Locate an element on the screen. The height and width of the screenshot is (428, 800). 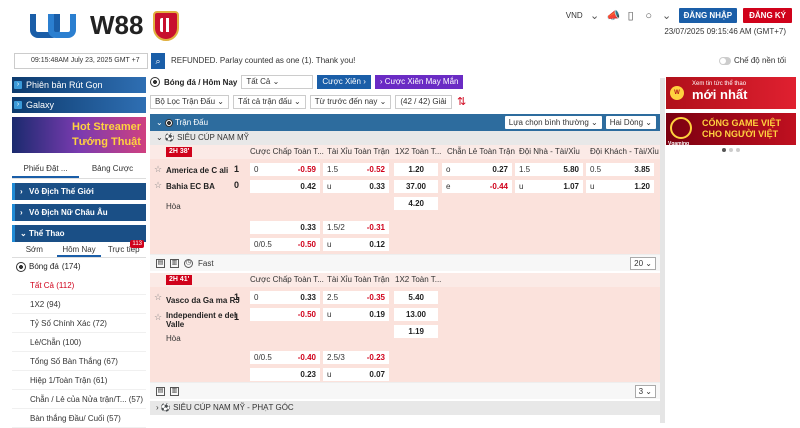
odds-cell: e -0.44 is located at coordinates (477, 186).